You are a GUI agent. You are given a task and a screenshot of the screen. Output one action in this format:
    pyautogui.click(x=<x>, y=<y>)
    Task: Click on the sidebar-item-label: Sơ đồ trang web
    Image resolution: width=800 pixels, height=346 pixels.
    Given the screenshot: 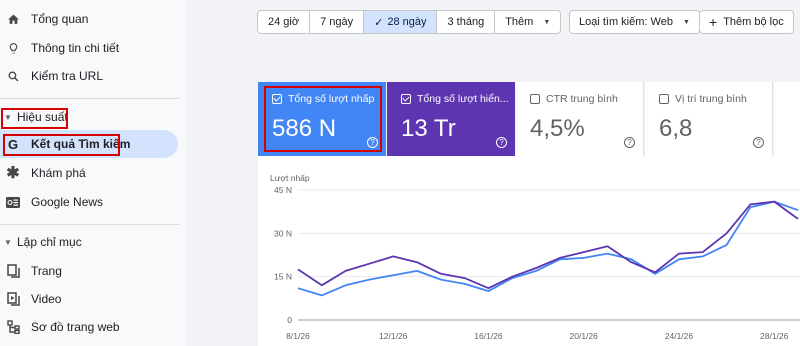 What is the action you would take?
    pyautogui.click(x=75, y=327)
    